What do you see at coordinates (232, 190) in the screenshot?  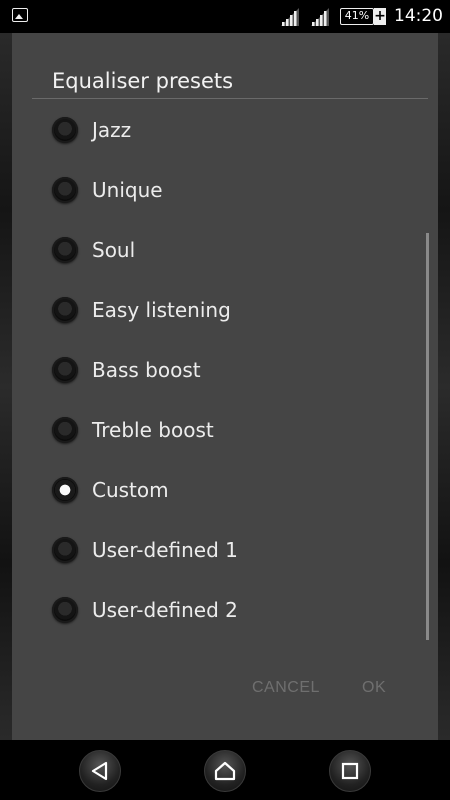 I see `preset-option-unique: Unique` at bounding box center [232, 190].